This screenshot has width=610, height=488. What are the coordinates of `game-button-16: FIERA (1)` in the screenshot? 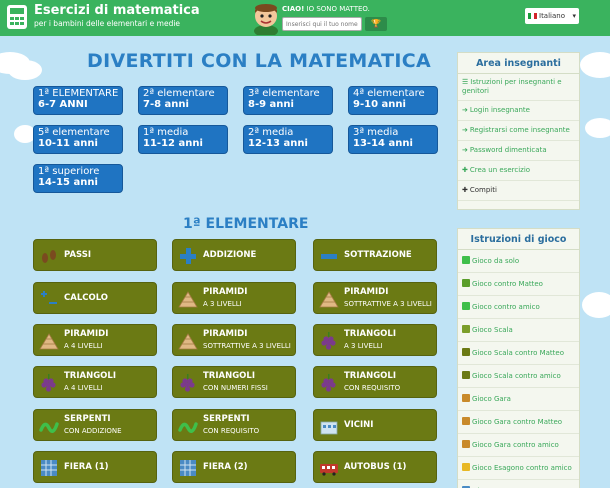 It's located at (95, 467).